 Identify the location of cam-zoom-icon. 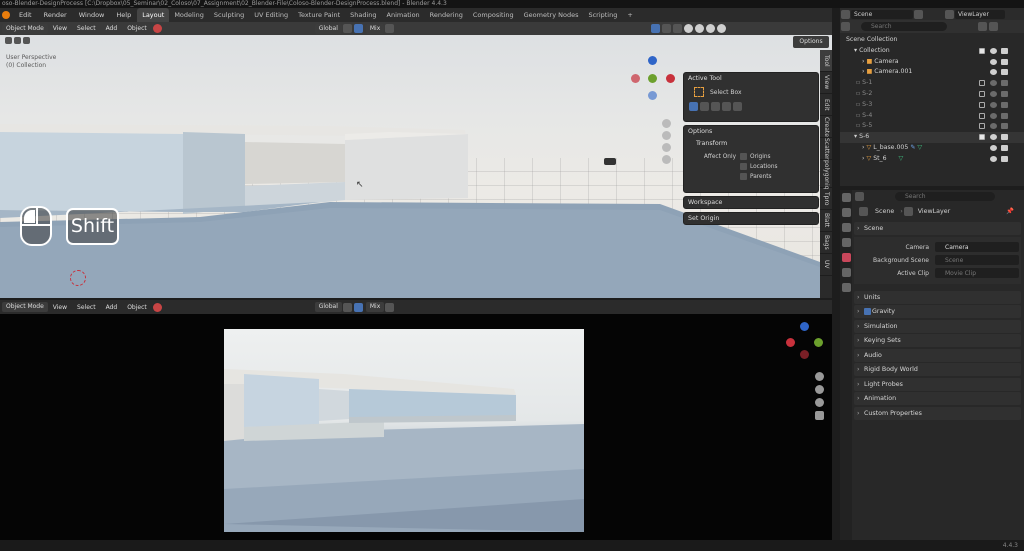
(819, 376).